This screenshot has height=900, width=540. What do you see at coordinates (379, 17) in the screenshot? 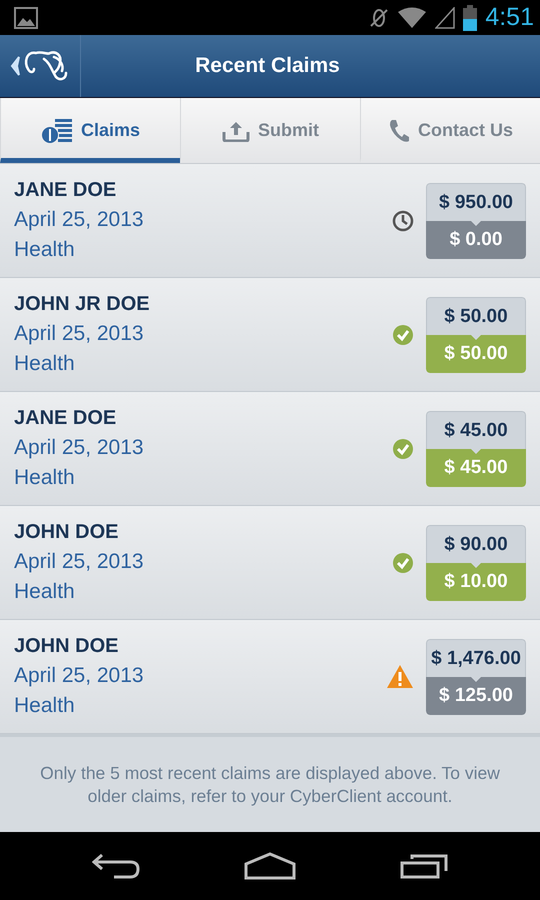
I see `vibrate-muted-icon` at bounding box center [379, 17].